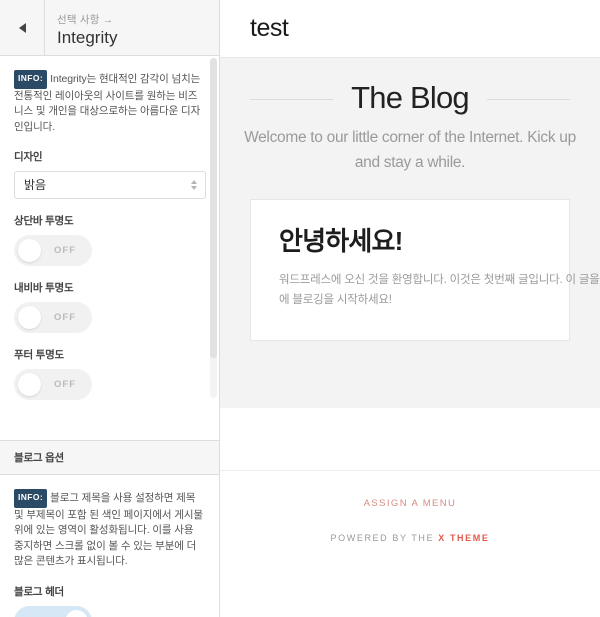 The image size is (600, 617). Describe the element at coordinates (194, 185) in the screenshot. I see `chevron-updown-icon` at that location.